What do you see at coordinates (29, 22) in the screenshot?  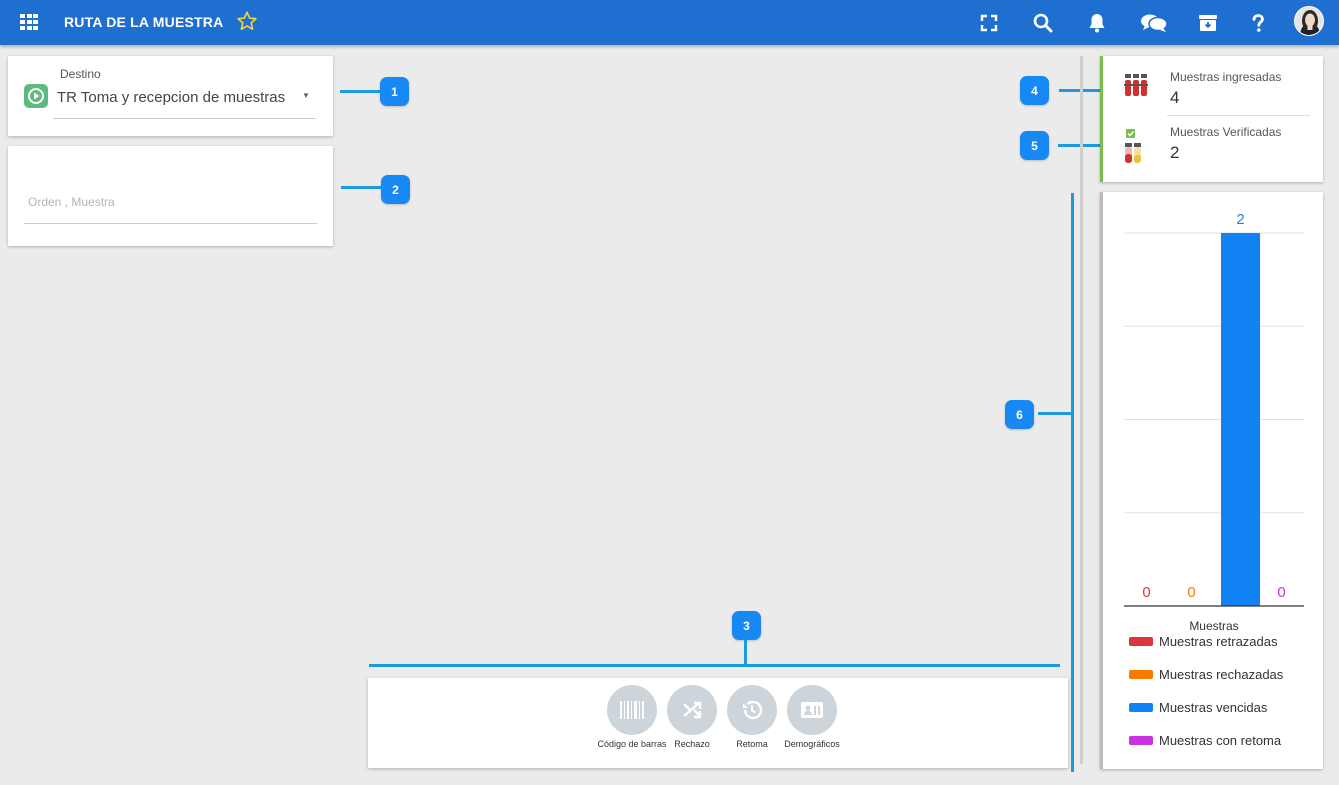 I see `apps-grid-icon` at bounding box center [29, 22].